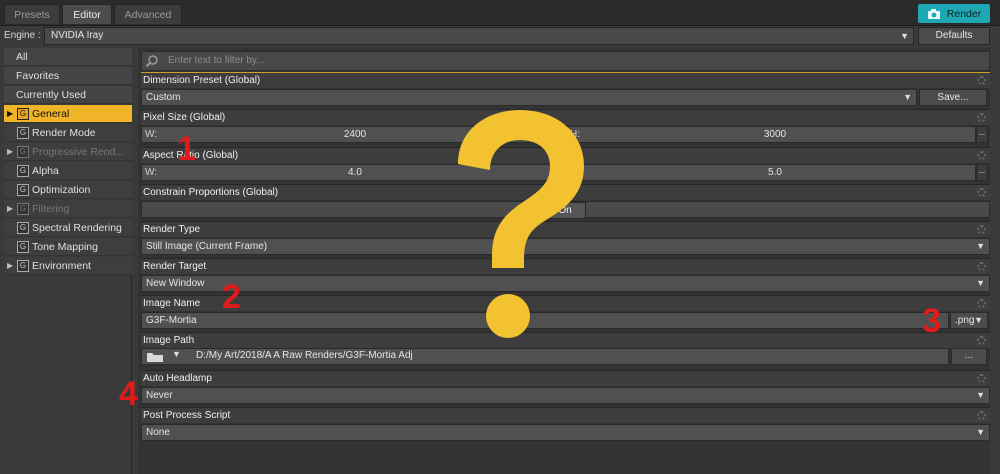 The image size is (1000, 474). Describe the element at coordinates (565, 378) in the screenshot. I see `section-auto-headlamp: Auto Headlamp` at that location.